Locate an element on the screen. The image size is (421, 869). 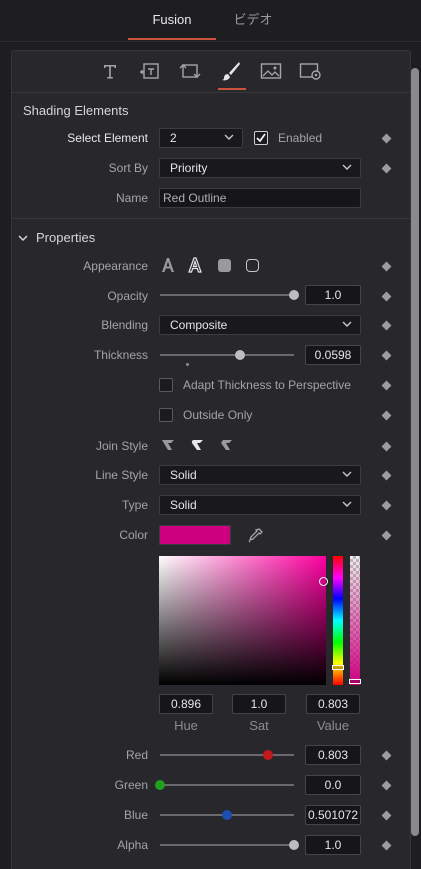
type-label: Type is located at coordinates (134, 505).